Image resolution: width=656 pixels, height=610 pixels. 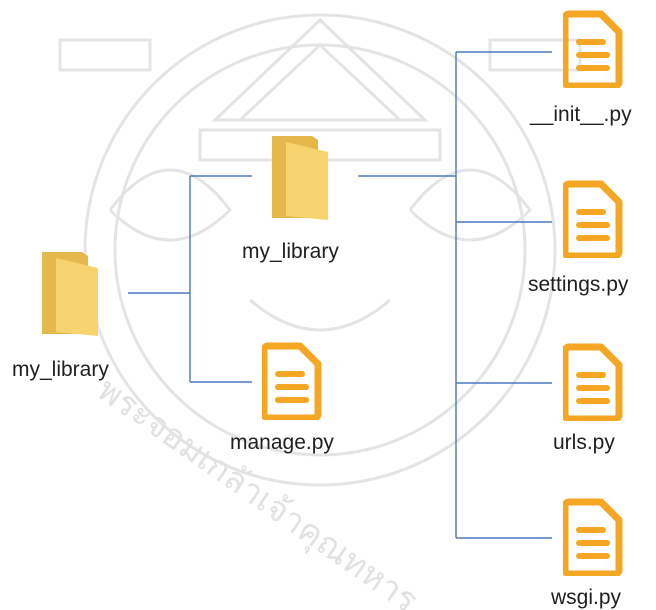 What do you see at coordinates (282, 442) in the screenshot?
I see `file-label-manage: manage.py` at bounding box center [282, 442].